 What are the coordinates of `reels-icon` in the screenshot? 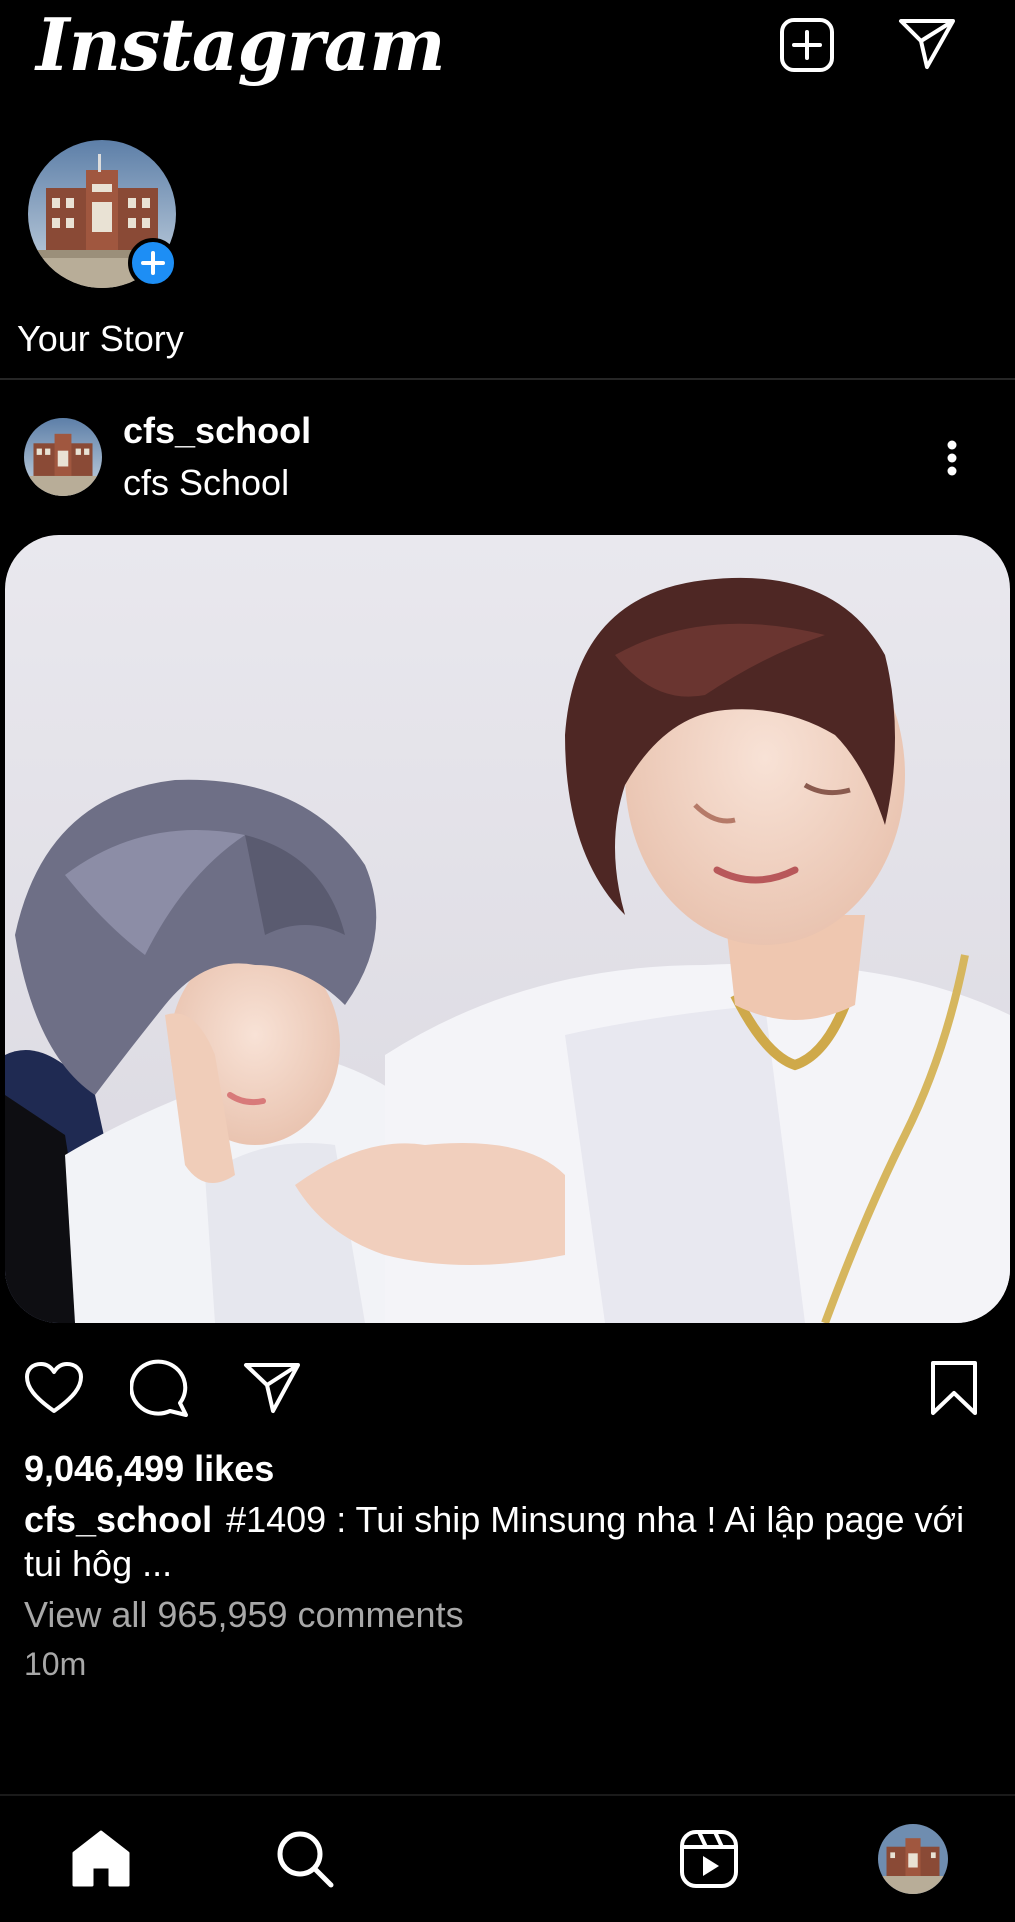 It's located at (709, 1859).